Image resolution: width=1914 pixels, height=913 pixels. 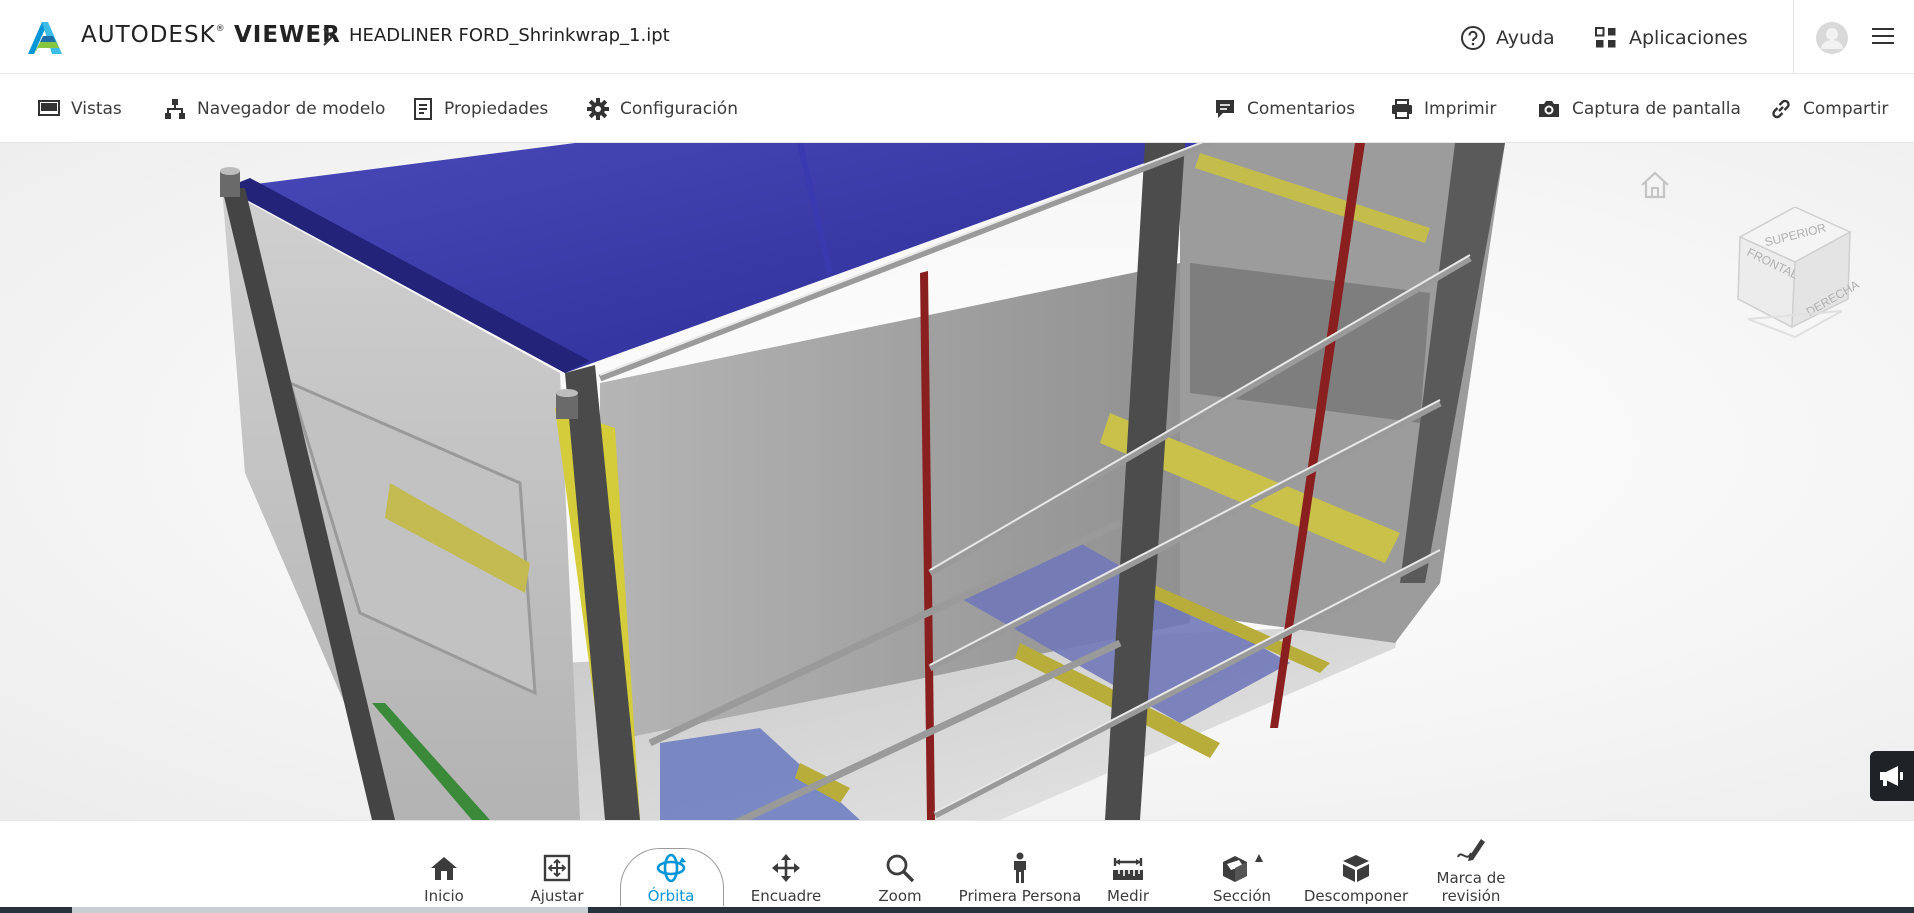 What do you see at coordinates (220, 29) in the screenshot?
I see `brand-registered: ®` at bounding box center [220, 29].